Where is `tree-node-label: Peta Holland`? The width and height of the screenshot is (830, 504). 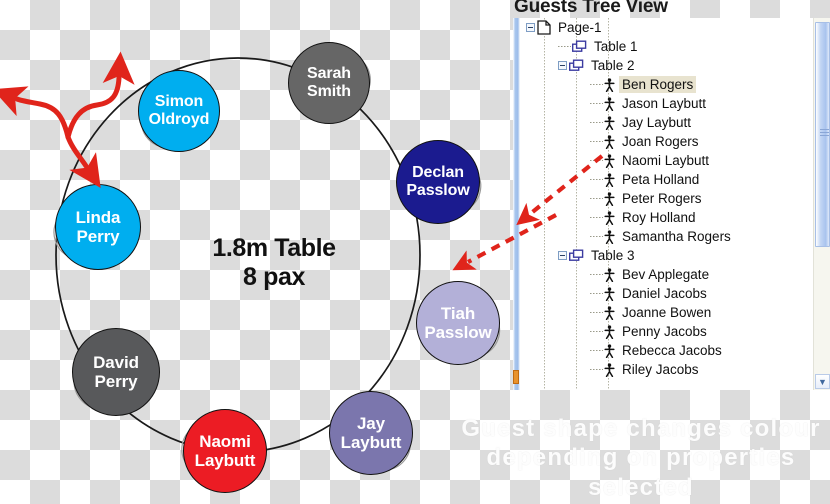 tree-node-label: Peta Holland is located at coordinates (661, 179).